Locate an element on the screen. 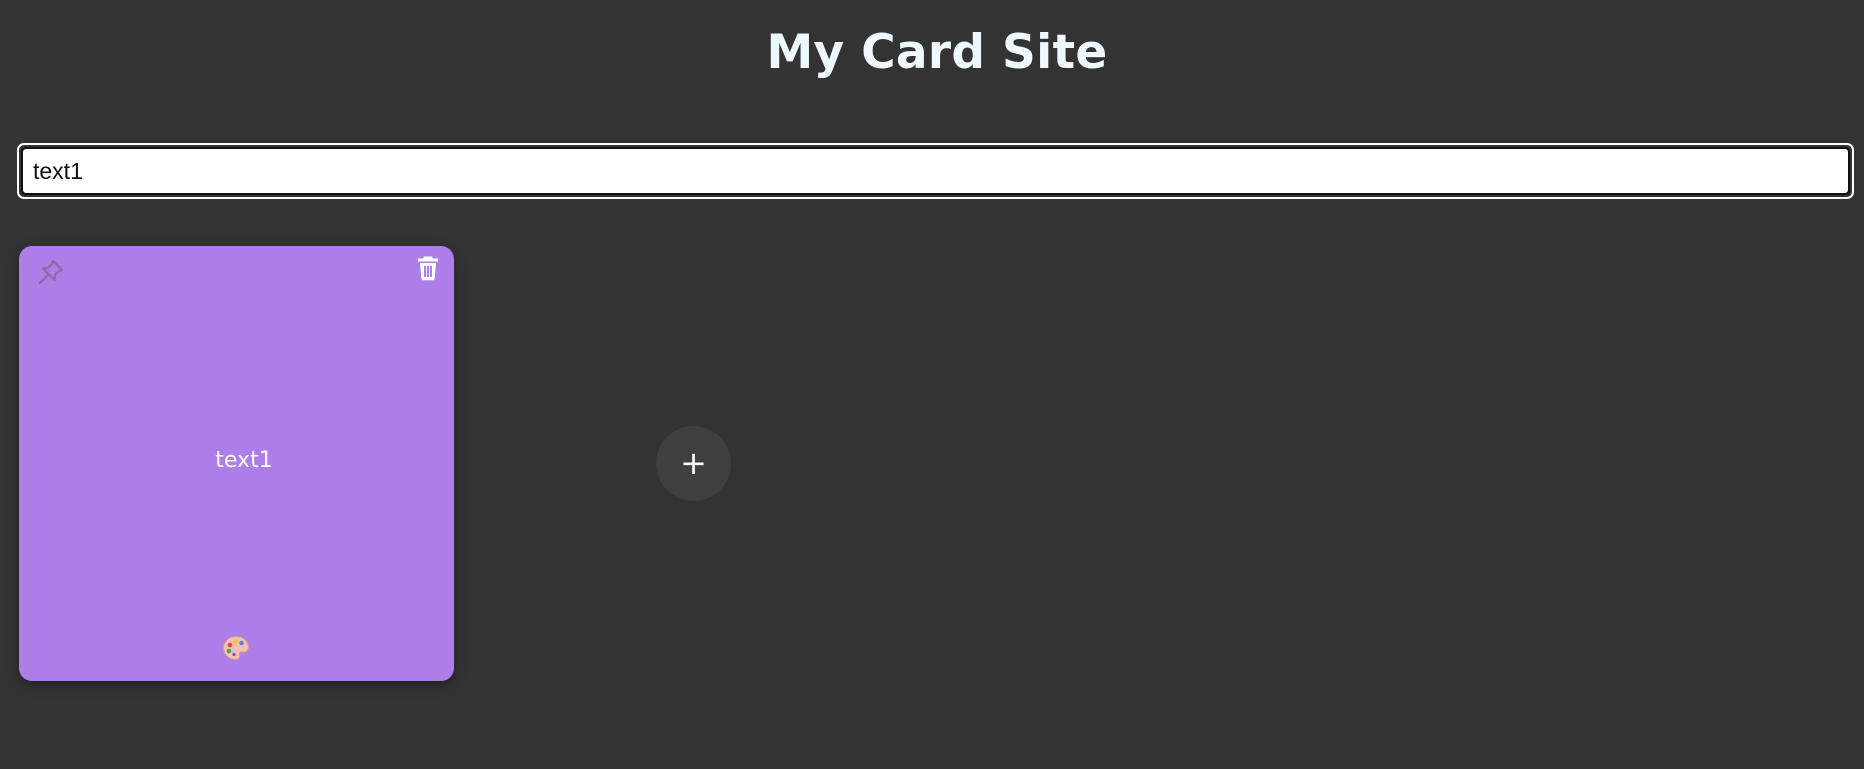 The image size is (1864, 769). search-field-wrapper is located at coordinates (935, 171).